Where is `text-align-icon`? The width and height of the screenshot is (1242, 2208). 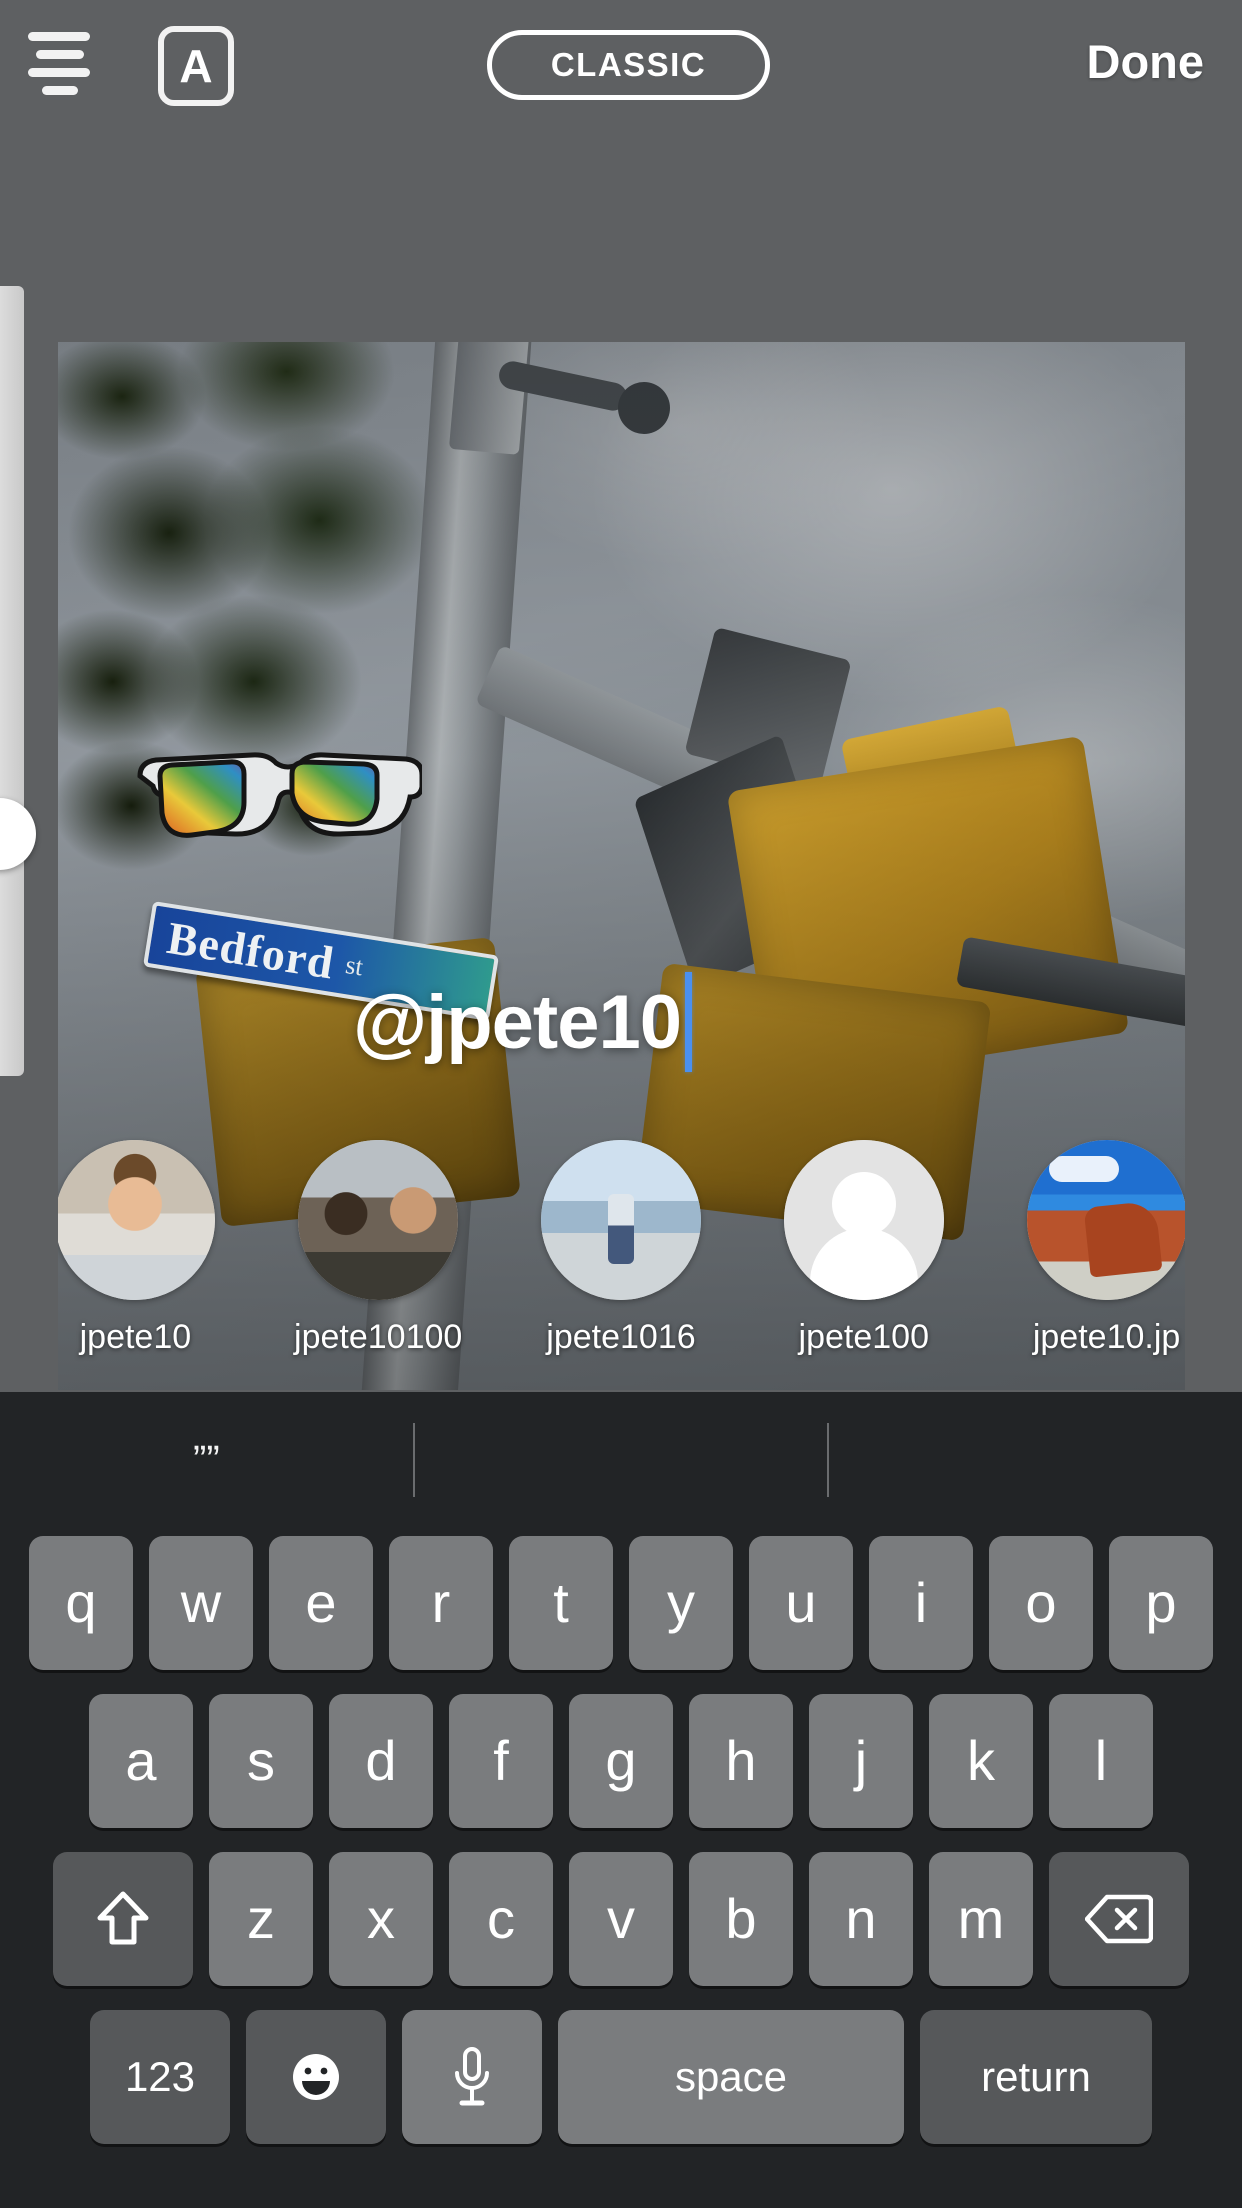
text-align-icon is located at coordinates (65, 67).